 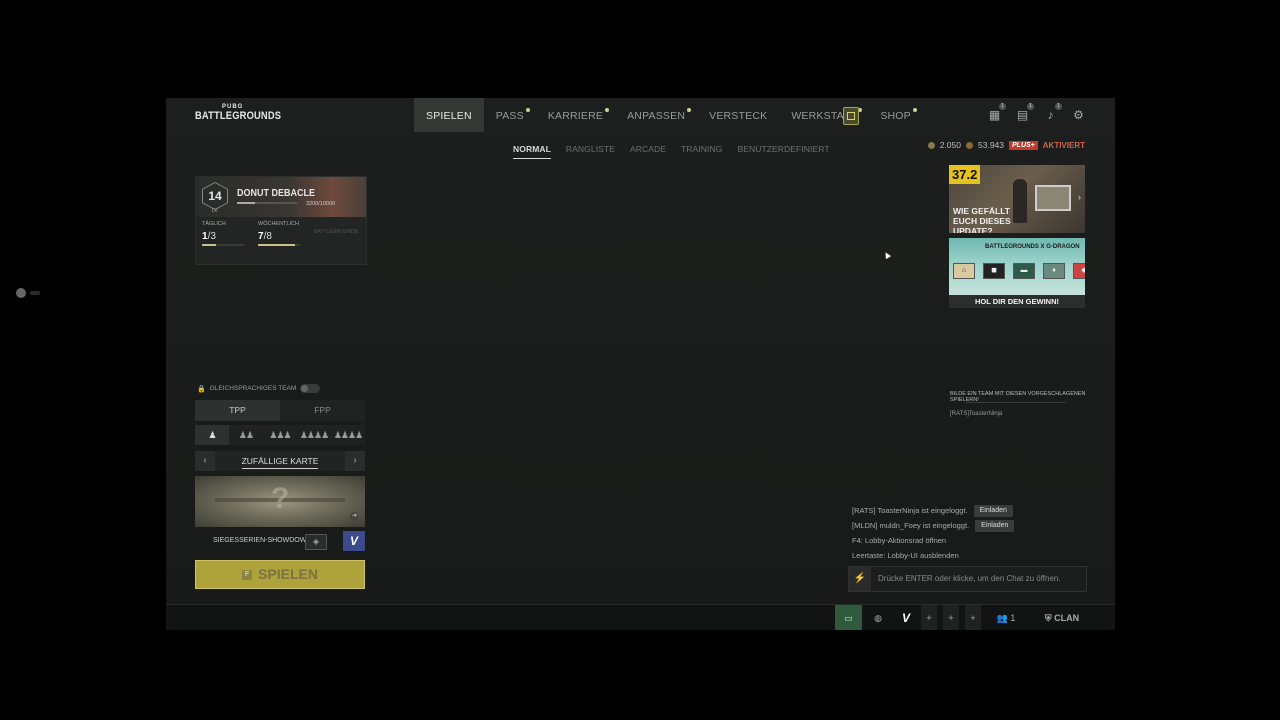 I want to click on logo: PUBG BATTLEGROUNDS, so click(x=238, y=115).